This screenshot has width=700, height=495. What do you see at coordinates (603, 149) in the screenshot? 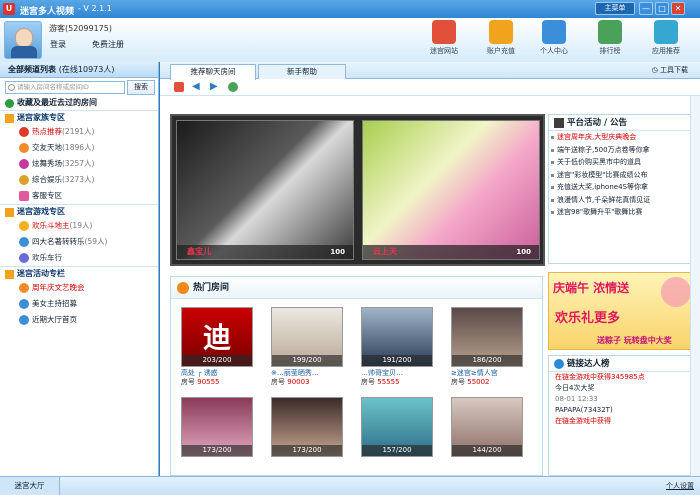
I see `announcement-text: 端午送粽子,500万点卷等你拿` at bounding box center [603, 149].